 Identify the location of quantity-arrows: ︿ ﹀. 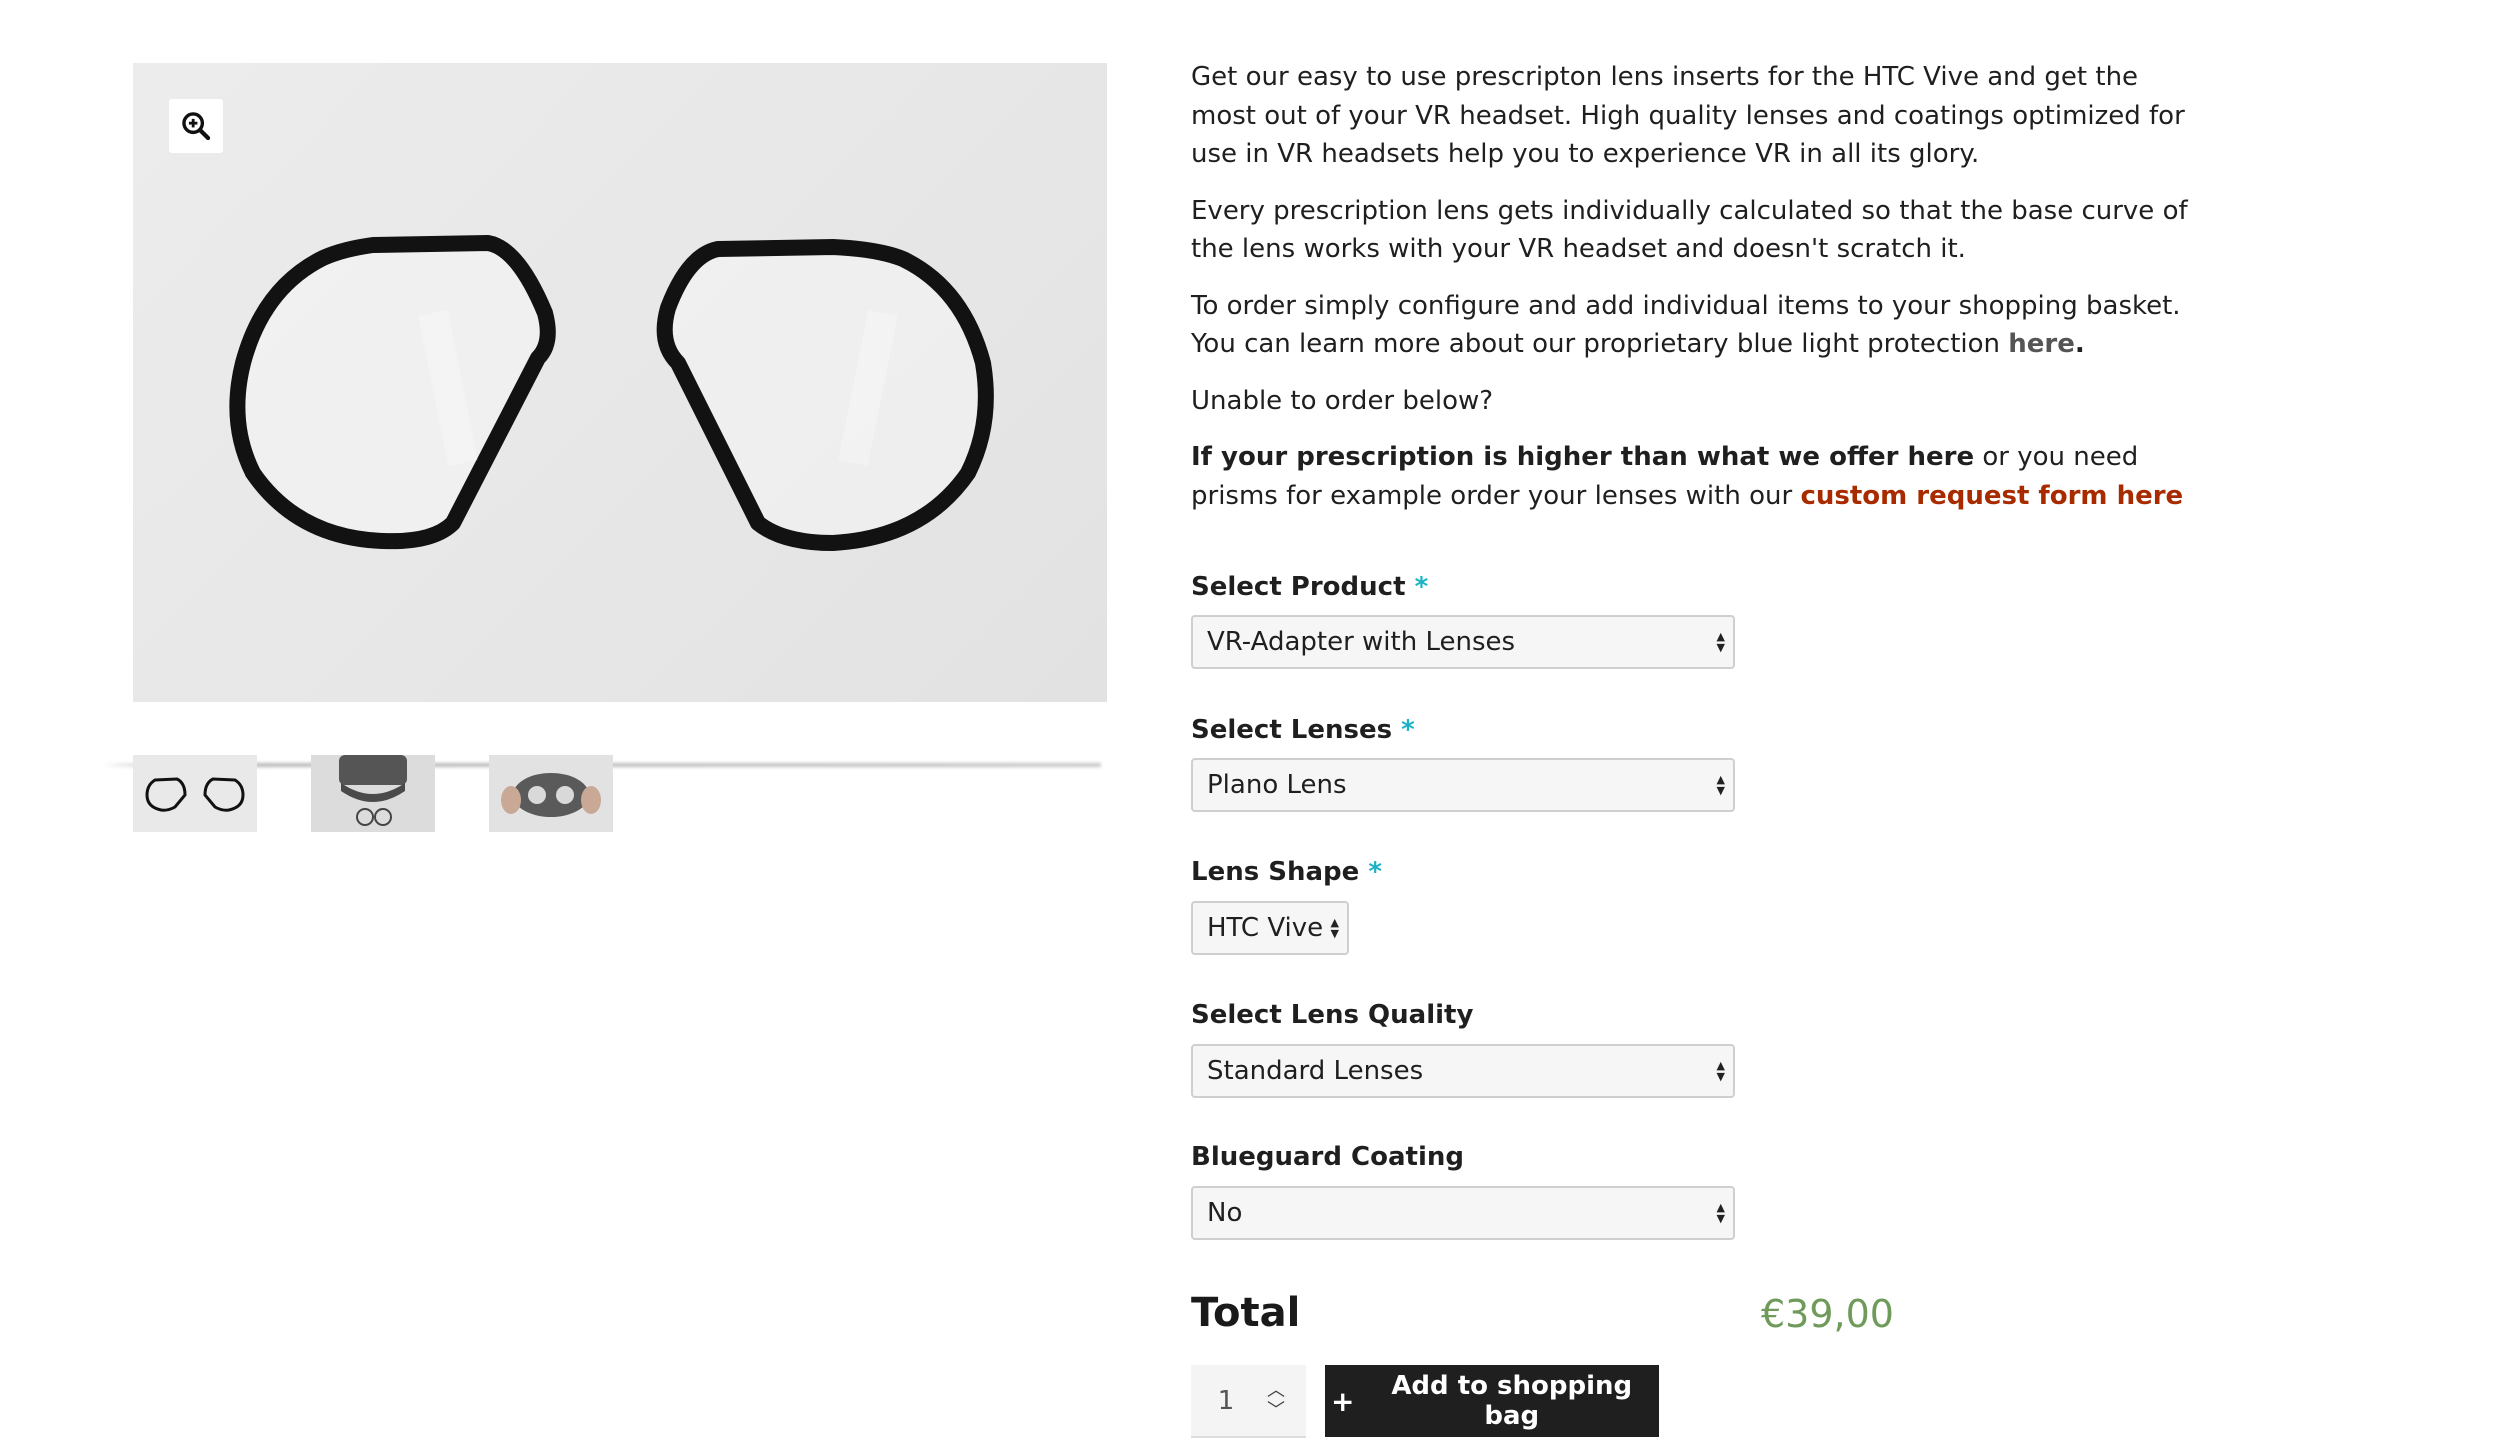
(1276, 1400).